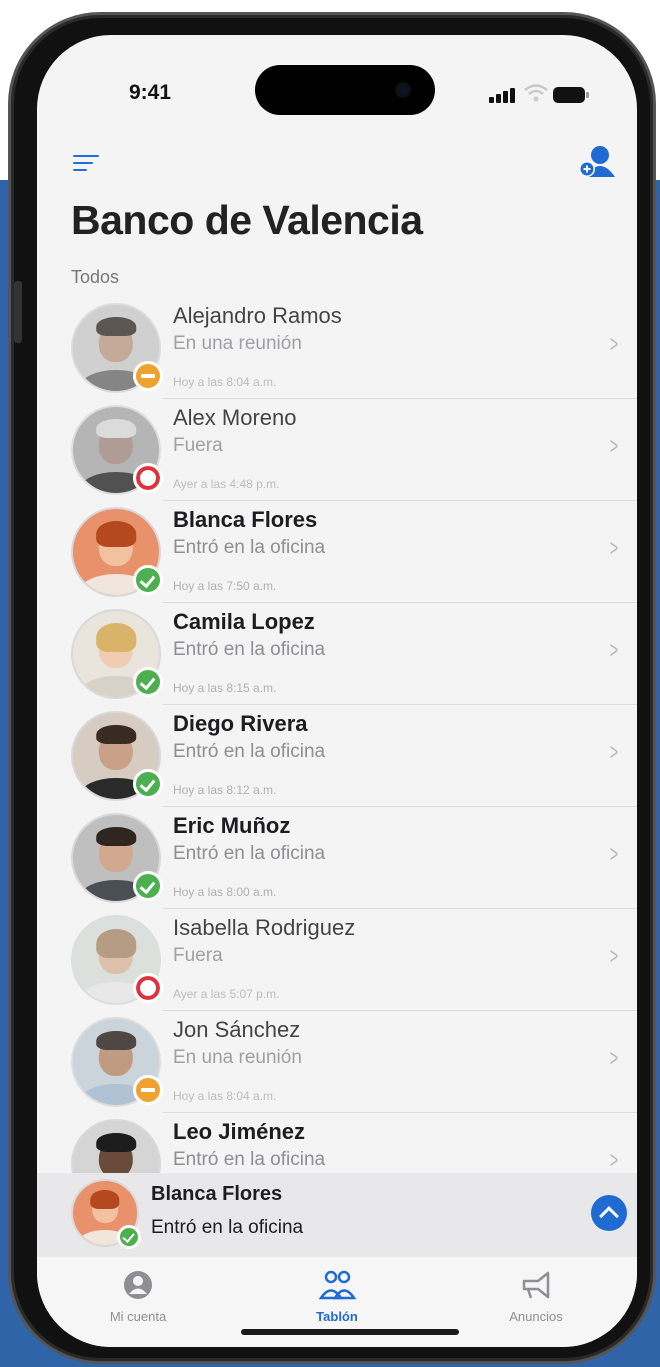  I want to click on person-timestamp: Hoy a las 8:12 a.m., so click(225, 790).